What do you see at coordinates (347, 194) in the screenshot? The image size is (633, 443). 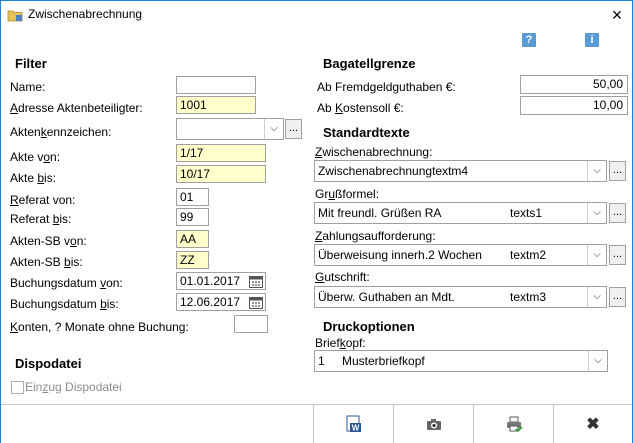 I see `gruss-label: Grußformel:` at bounding box center [347, 194].